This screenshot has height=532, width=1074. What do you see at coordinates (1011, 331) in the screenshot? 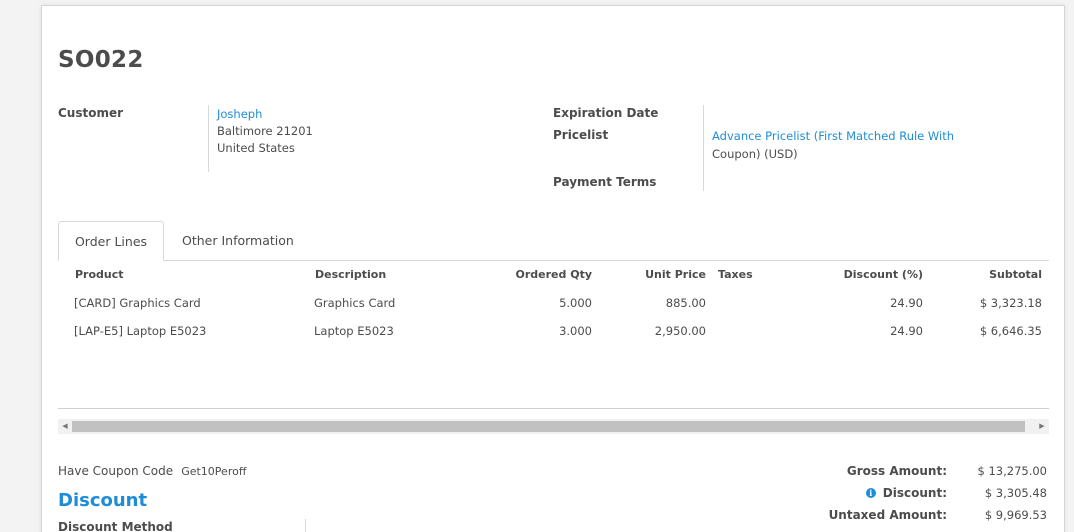
I see `table-row-2-subtotal: $ 6,646.35` at bounding box center [1011, 331].